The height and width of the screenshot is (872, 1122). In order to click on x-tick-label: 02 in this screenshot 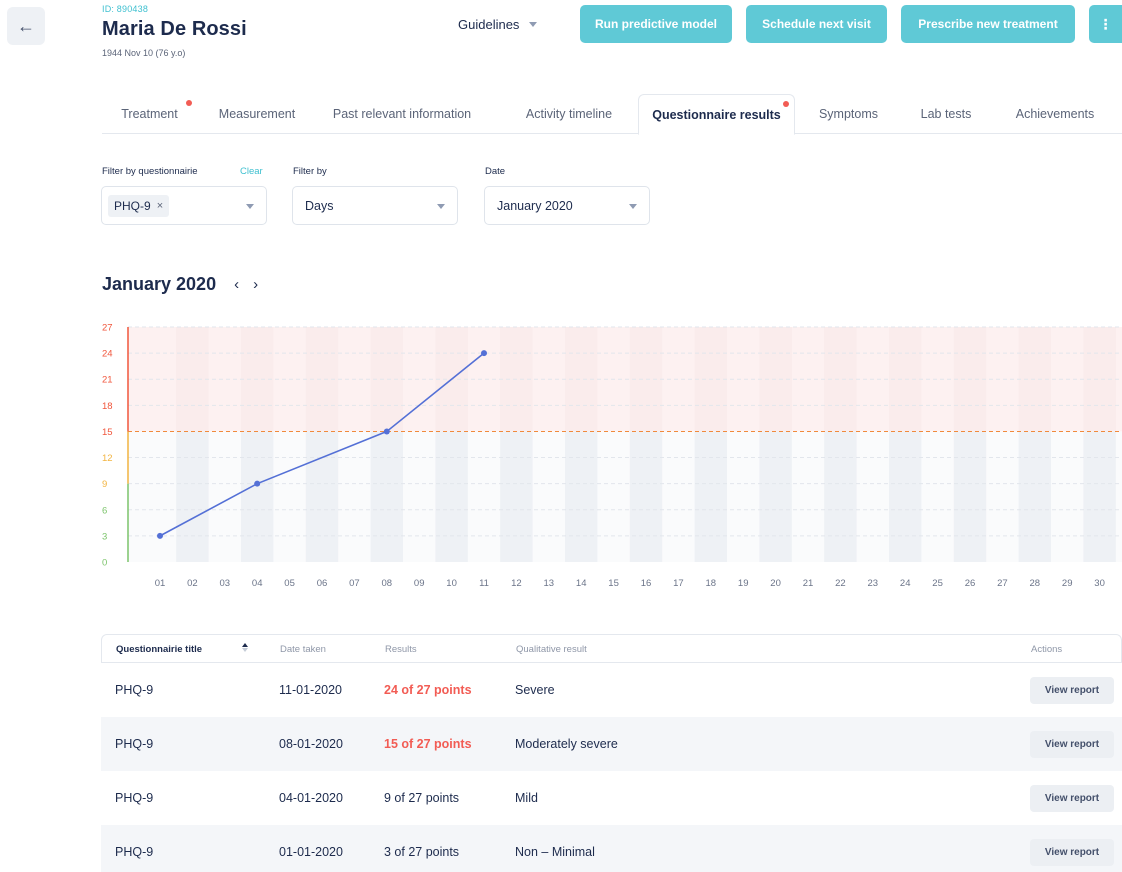, I will do `click(192, 583)`.